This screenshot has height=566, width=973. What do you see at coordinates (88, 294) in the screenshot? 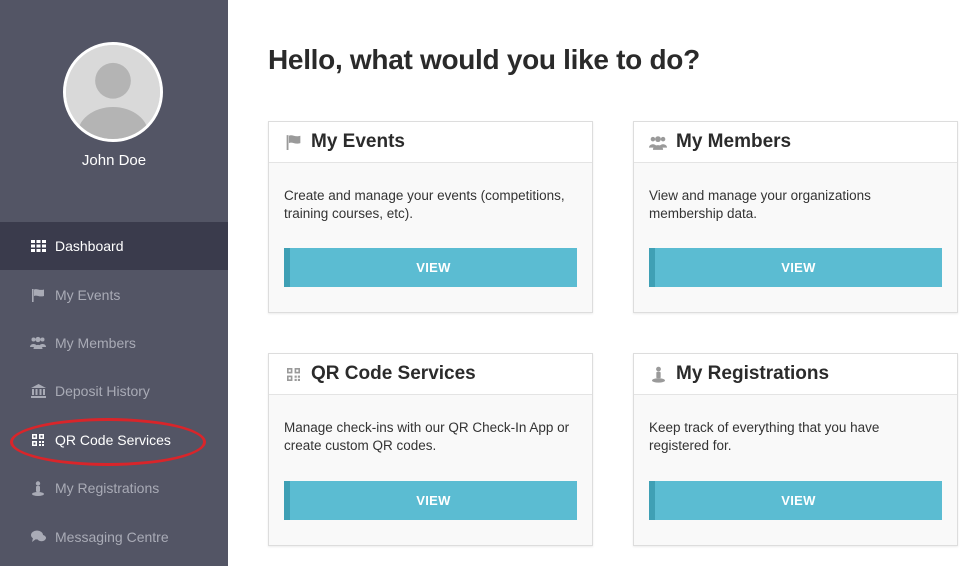
I see `sidebar-item-label: My Events` at bounding box center [88, 294].